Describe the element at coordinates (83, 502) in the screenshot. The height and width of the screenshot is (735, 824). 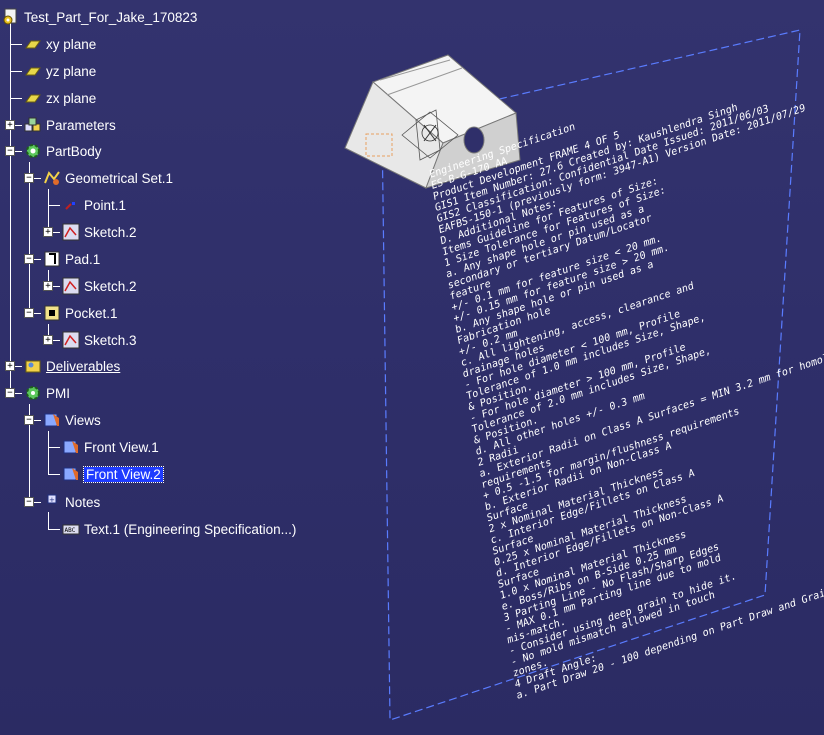
I see `tree-node-label: Notes` at that location.